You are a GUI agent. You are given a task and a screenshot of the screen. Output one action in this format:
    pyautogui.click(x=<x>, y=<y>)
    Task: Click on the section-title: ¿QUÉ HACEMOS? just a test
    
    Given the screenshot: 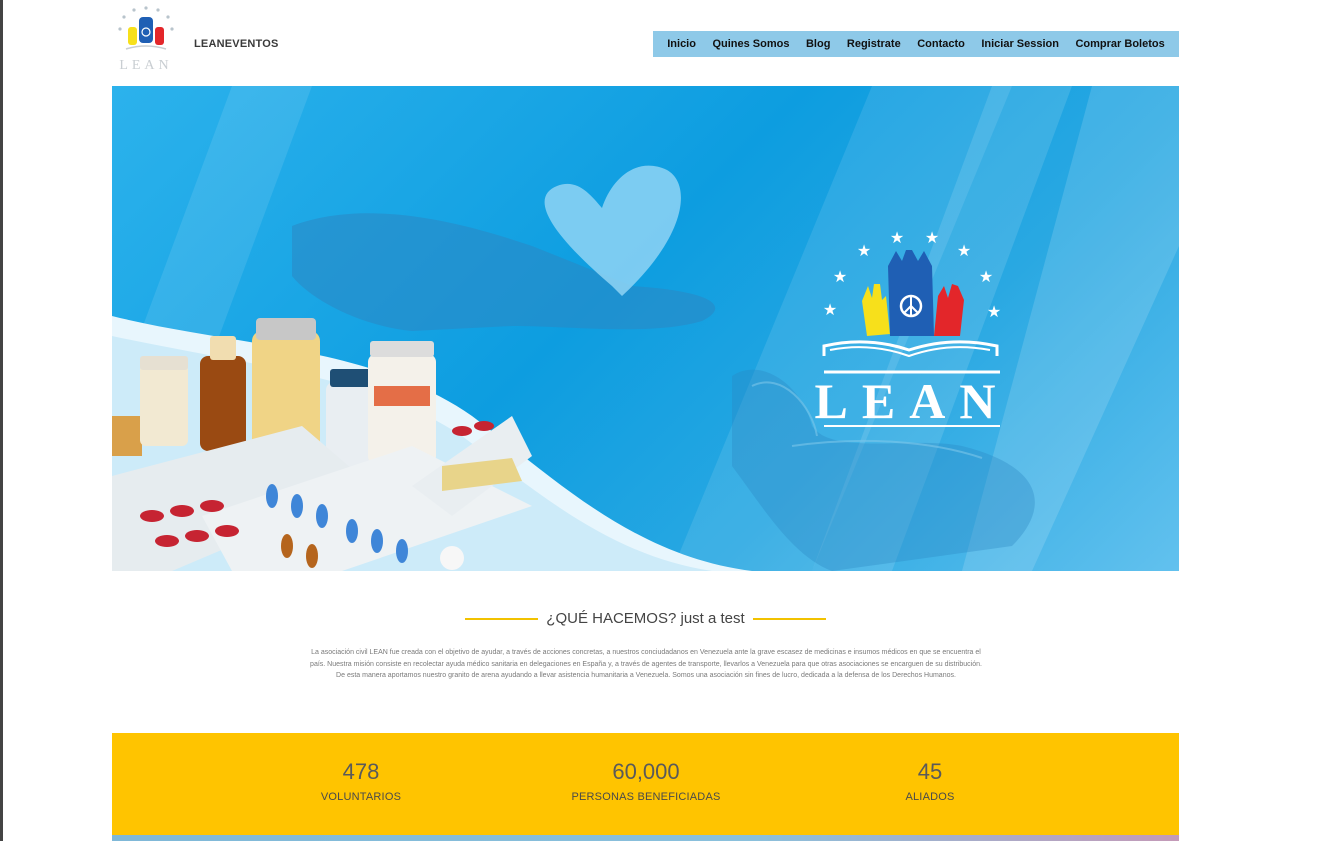 What is the action you would take?
    pyautogui.click(x=645, y=618)
    